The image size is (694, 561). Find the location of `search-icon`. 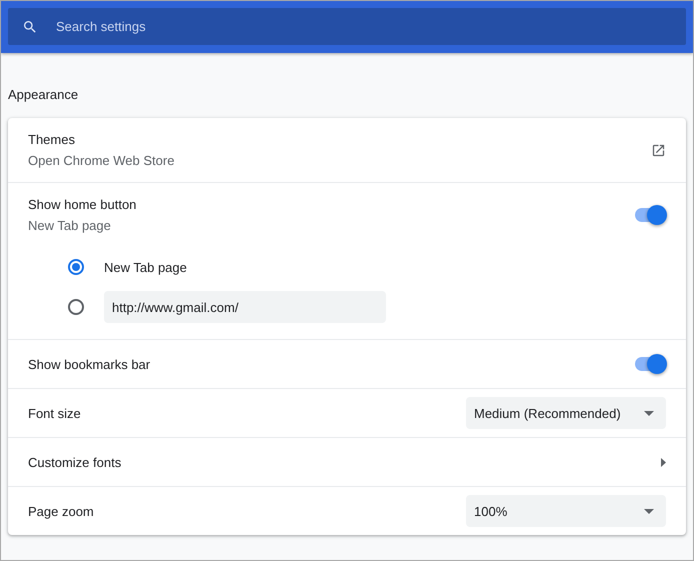

search-icon is located at coordinates (30, 26).